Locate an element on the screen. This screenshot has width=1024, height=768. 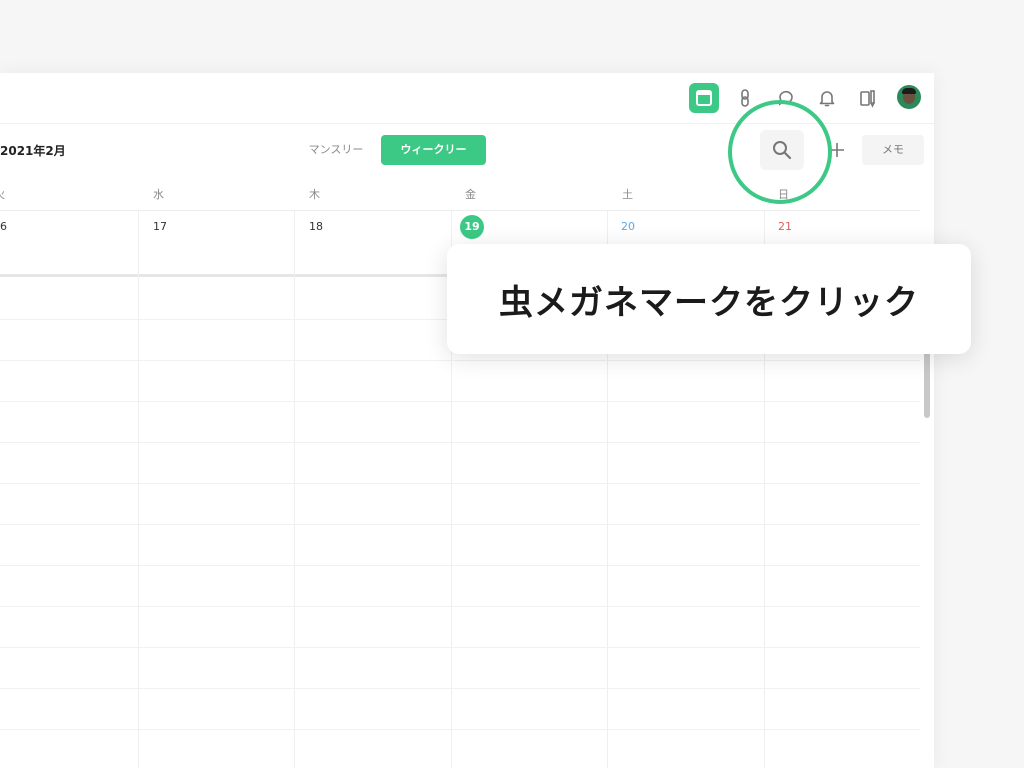
date-thu: 18 is located at coordinates (316, 226).